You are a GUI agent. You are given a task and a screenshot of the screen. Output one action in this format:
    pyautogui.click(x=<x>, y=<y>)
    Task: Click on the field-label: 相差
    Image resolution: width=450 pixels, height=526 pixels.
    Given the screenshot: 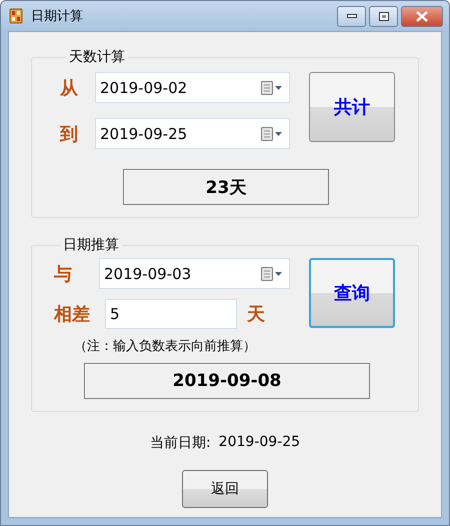 What is the action you would take?
    pyautogui.click(x=72, y=314)
    